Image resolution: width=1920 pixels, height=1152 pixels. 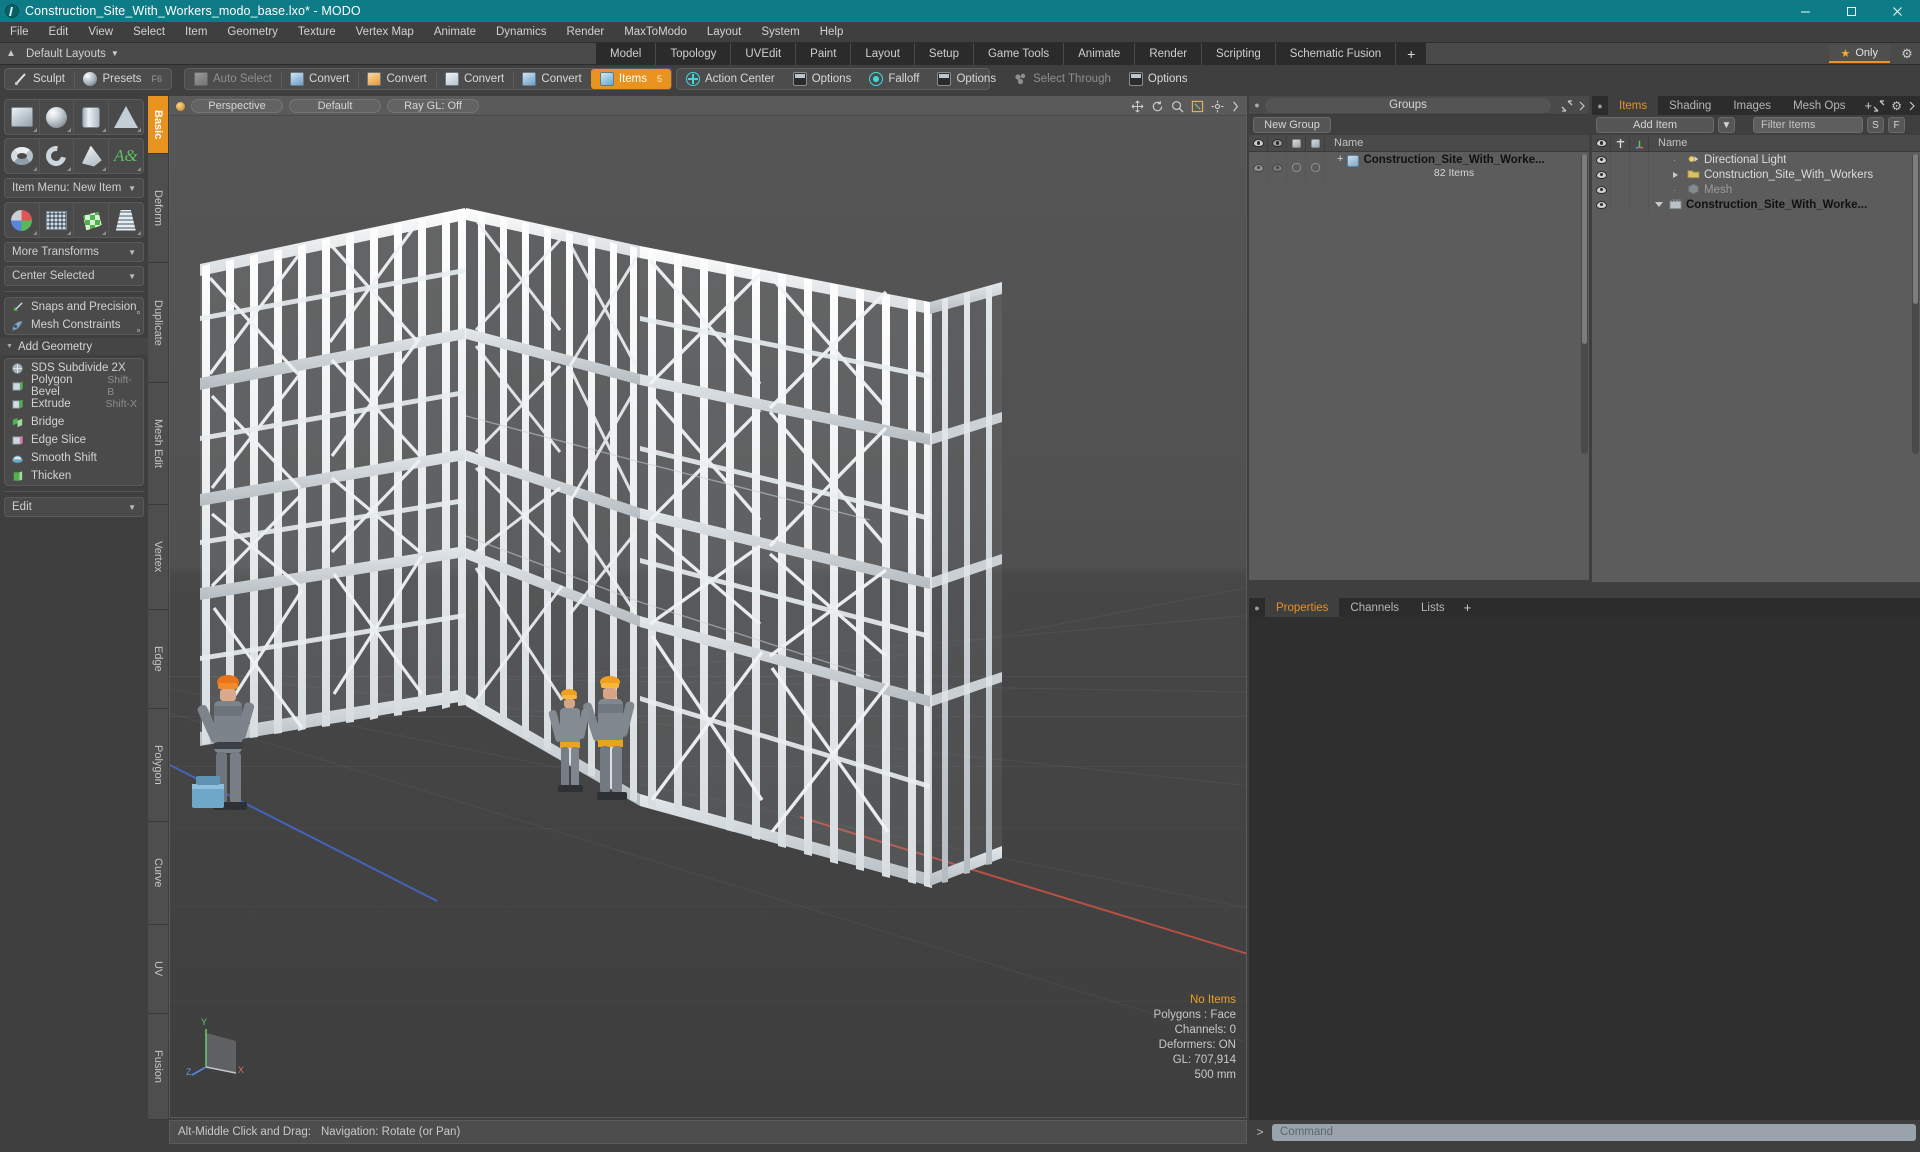 I want to click on menu-item-view: View, so click(x=100, y=32).